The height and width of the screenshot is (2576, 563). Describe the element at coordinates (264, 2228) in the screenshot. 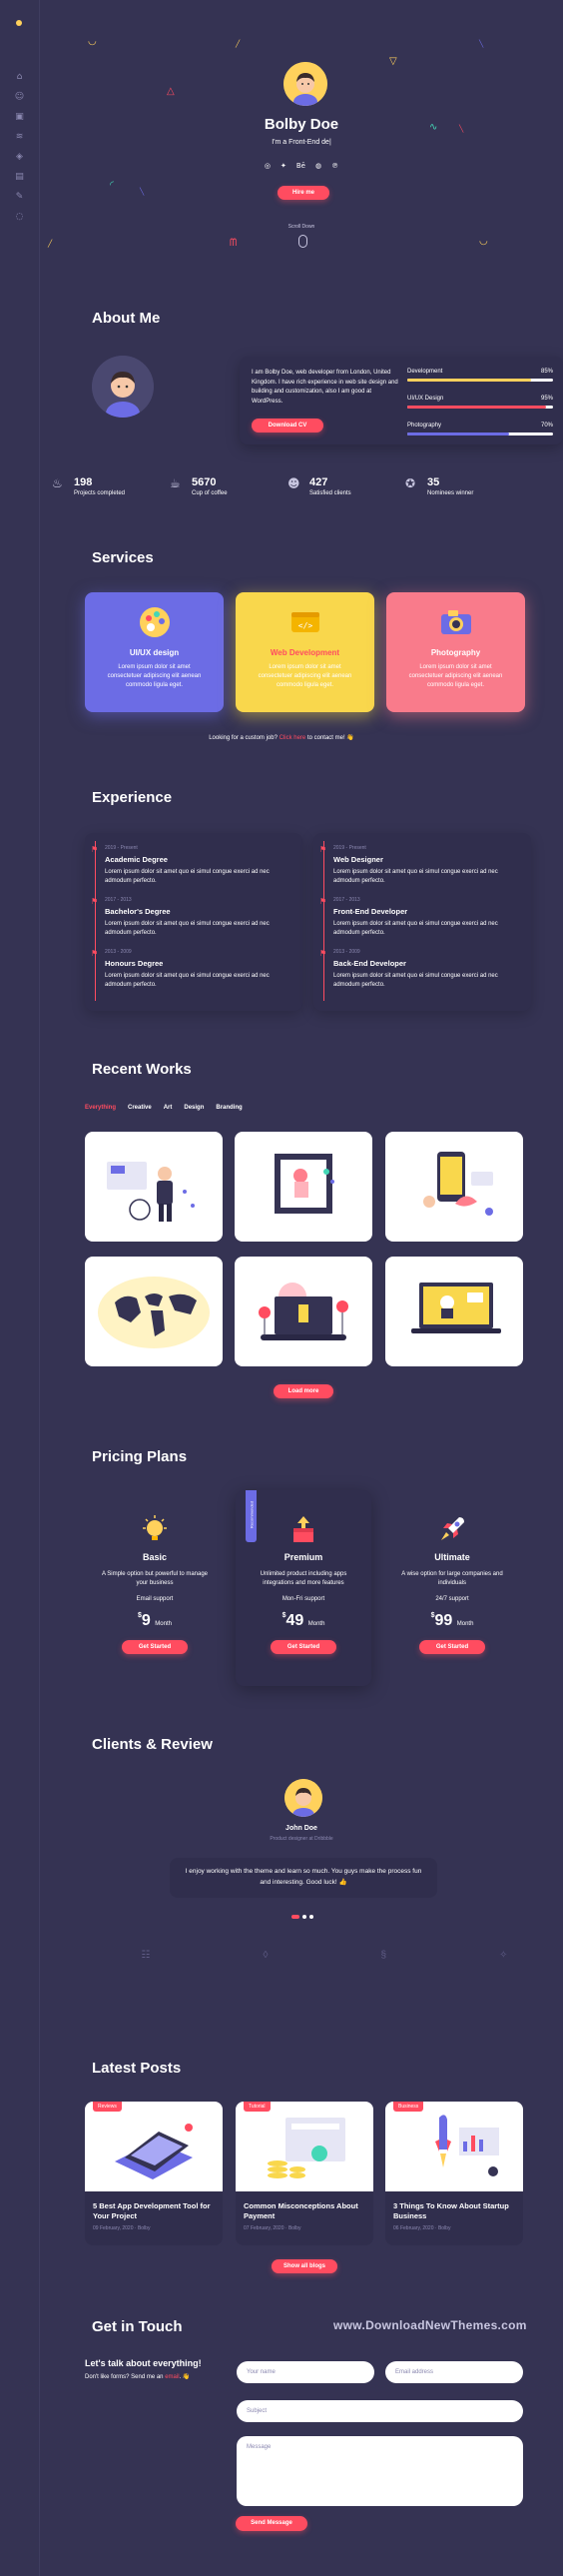

I see `post-date: 07 February, 2020` at that location.